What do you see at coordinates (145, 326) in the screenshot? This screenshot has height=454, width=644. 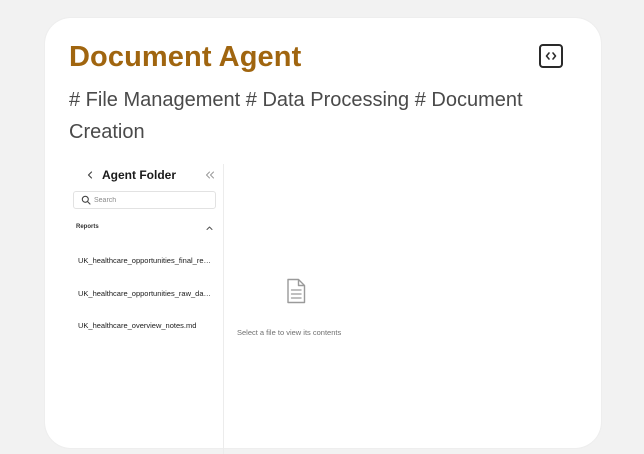 I see `file-item: UK_healthcare_overview_notes.md` at bounding box center [145, 326].